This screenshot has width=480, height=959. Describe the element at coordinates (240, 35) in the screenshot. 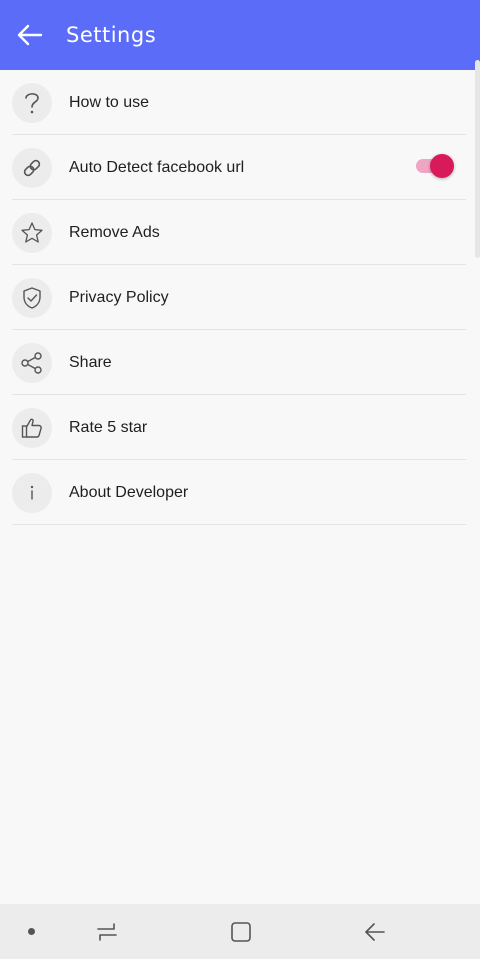

I see `app-bar: Settings` at that location.